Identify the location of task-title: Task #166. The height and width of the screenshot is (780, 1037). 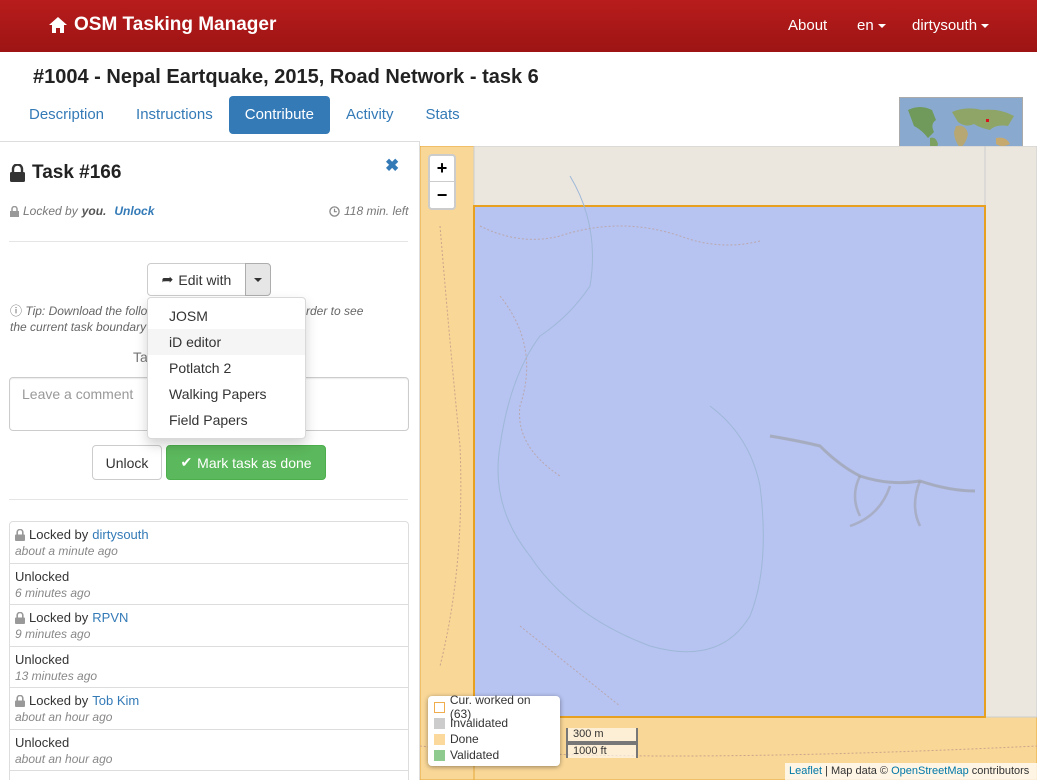
(77, 172).